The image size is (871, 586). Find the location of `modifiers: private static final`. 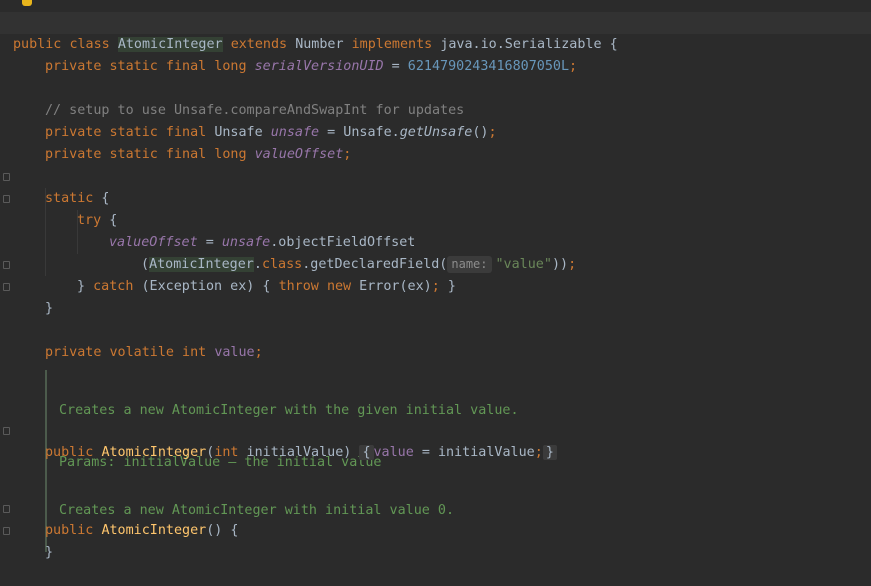

modifiers: private static final is located at coordinates (130, 132).